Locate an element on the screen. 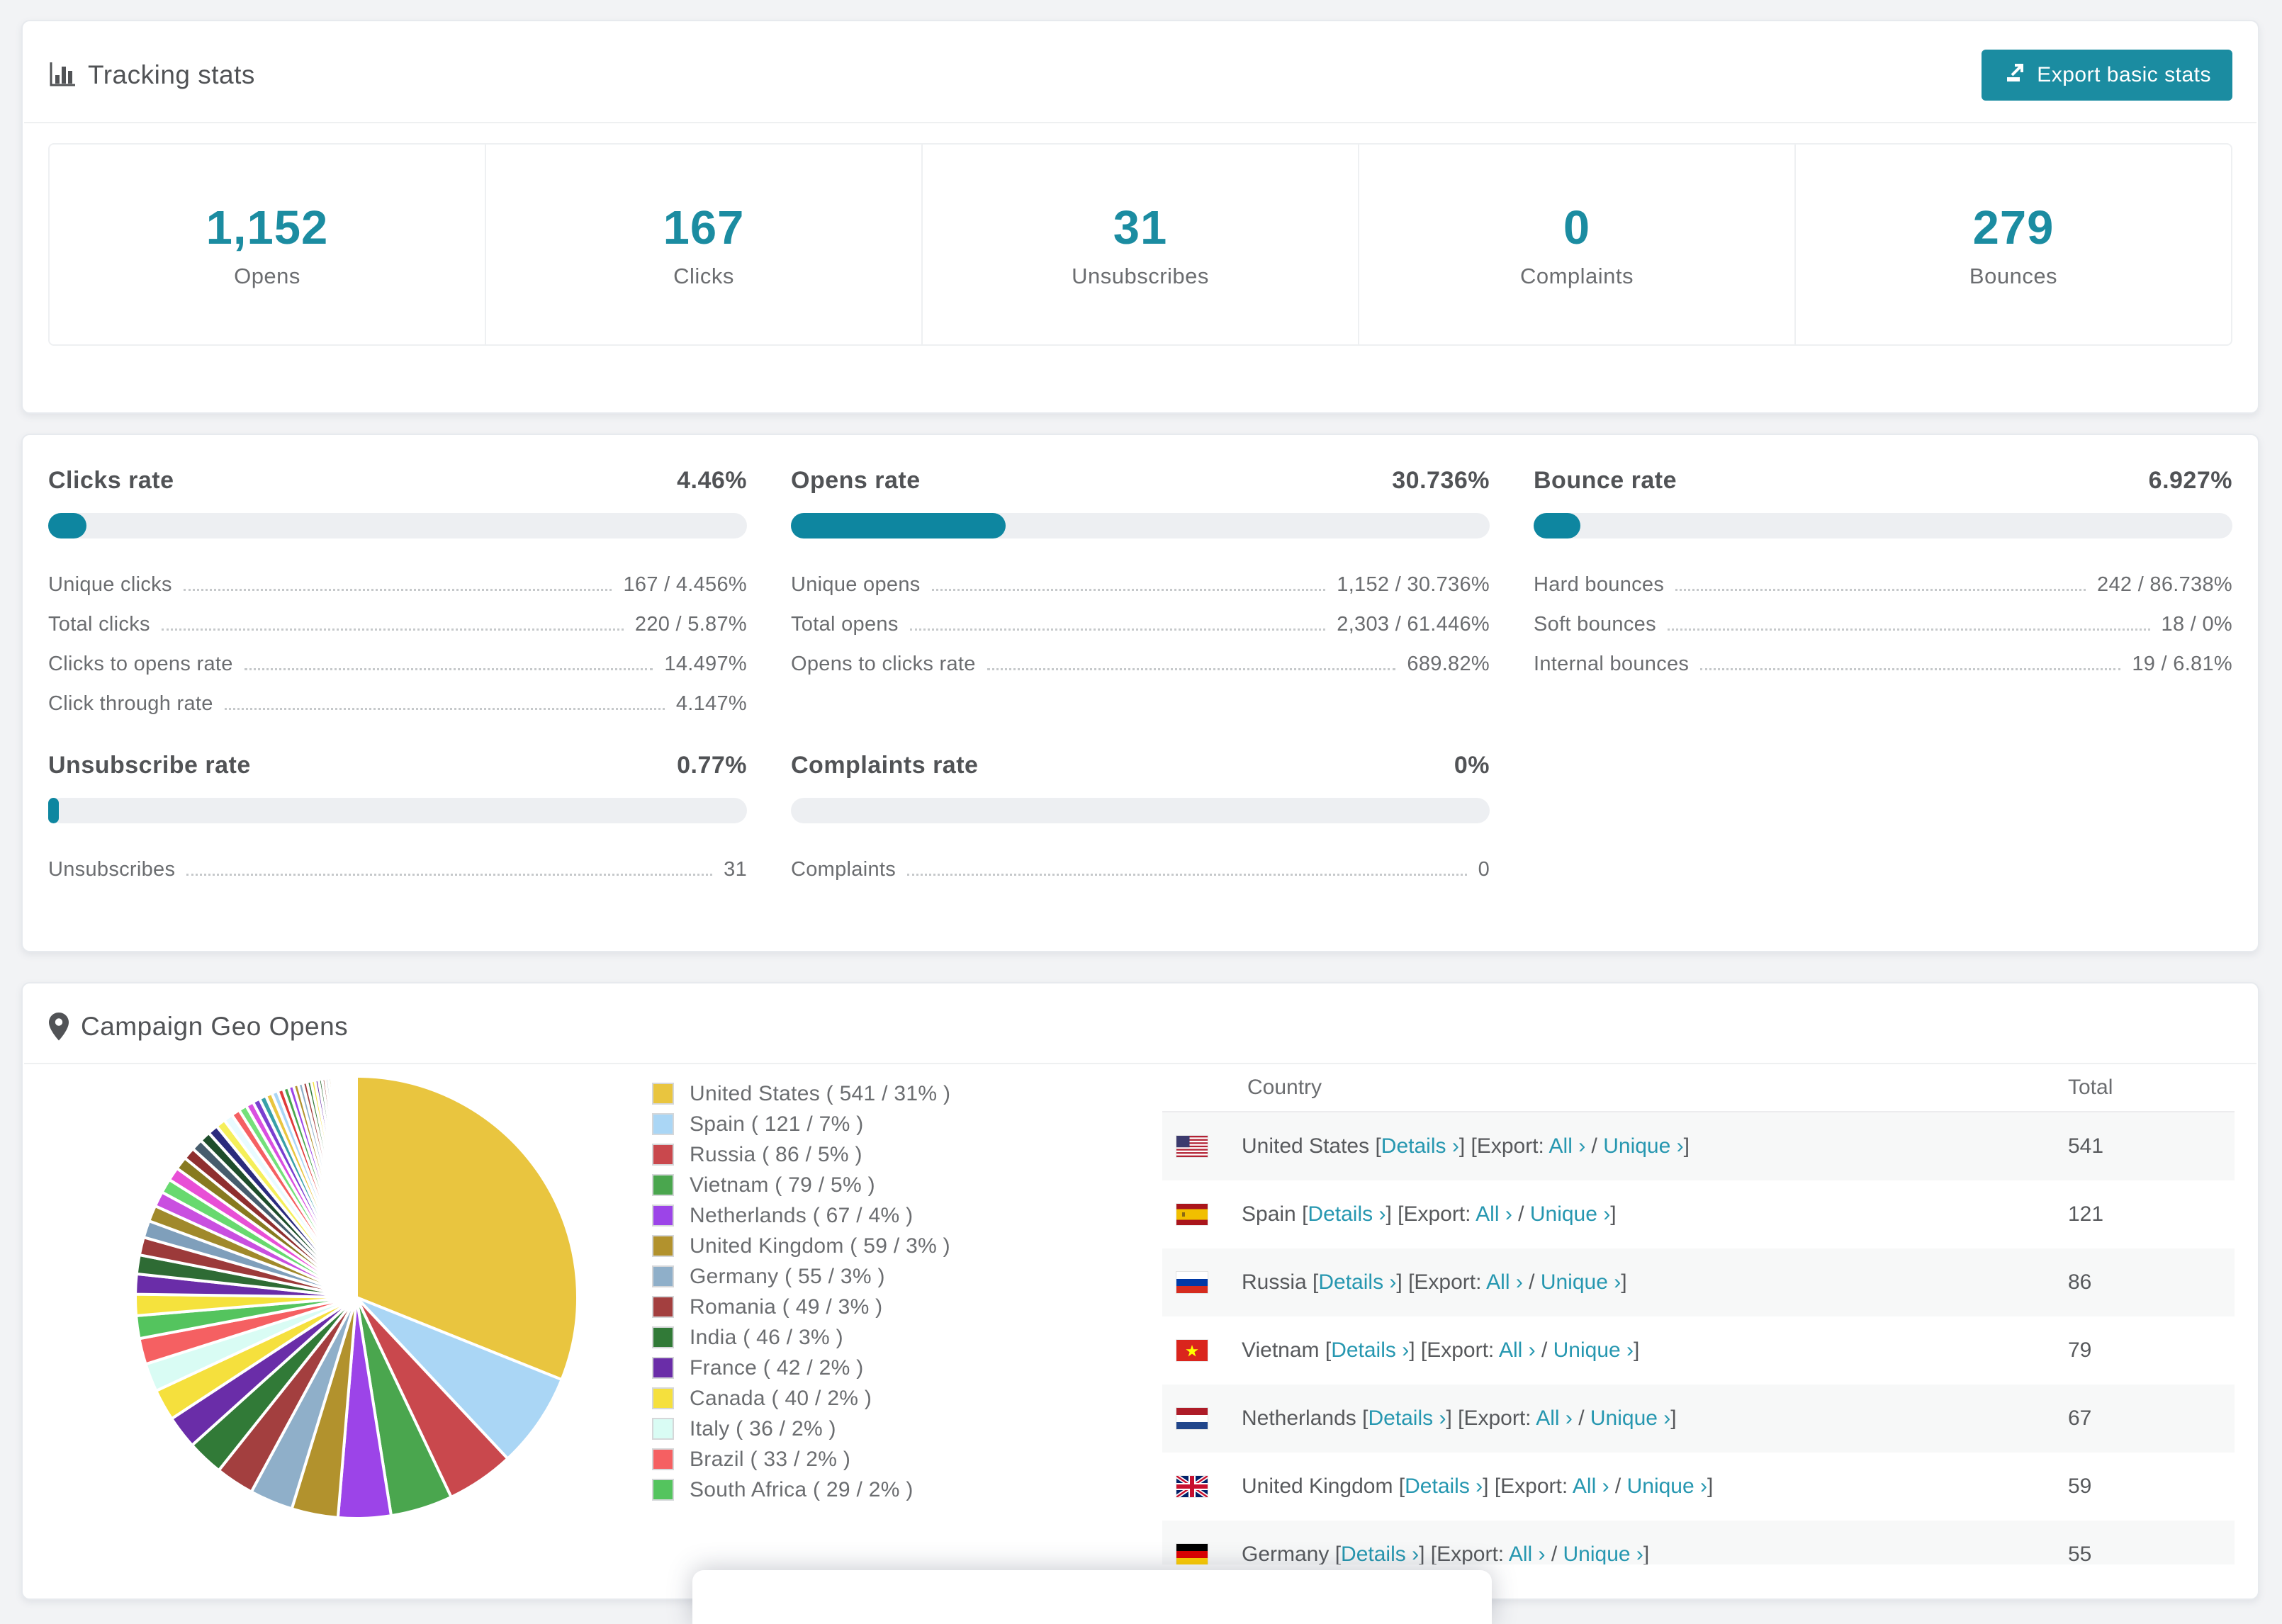 Image resolution: width=2282 pixels, height=1624 pixels. export-icon is located at coordinates (2015, 75).